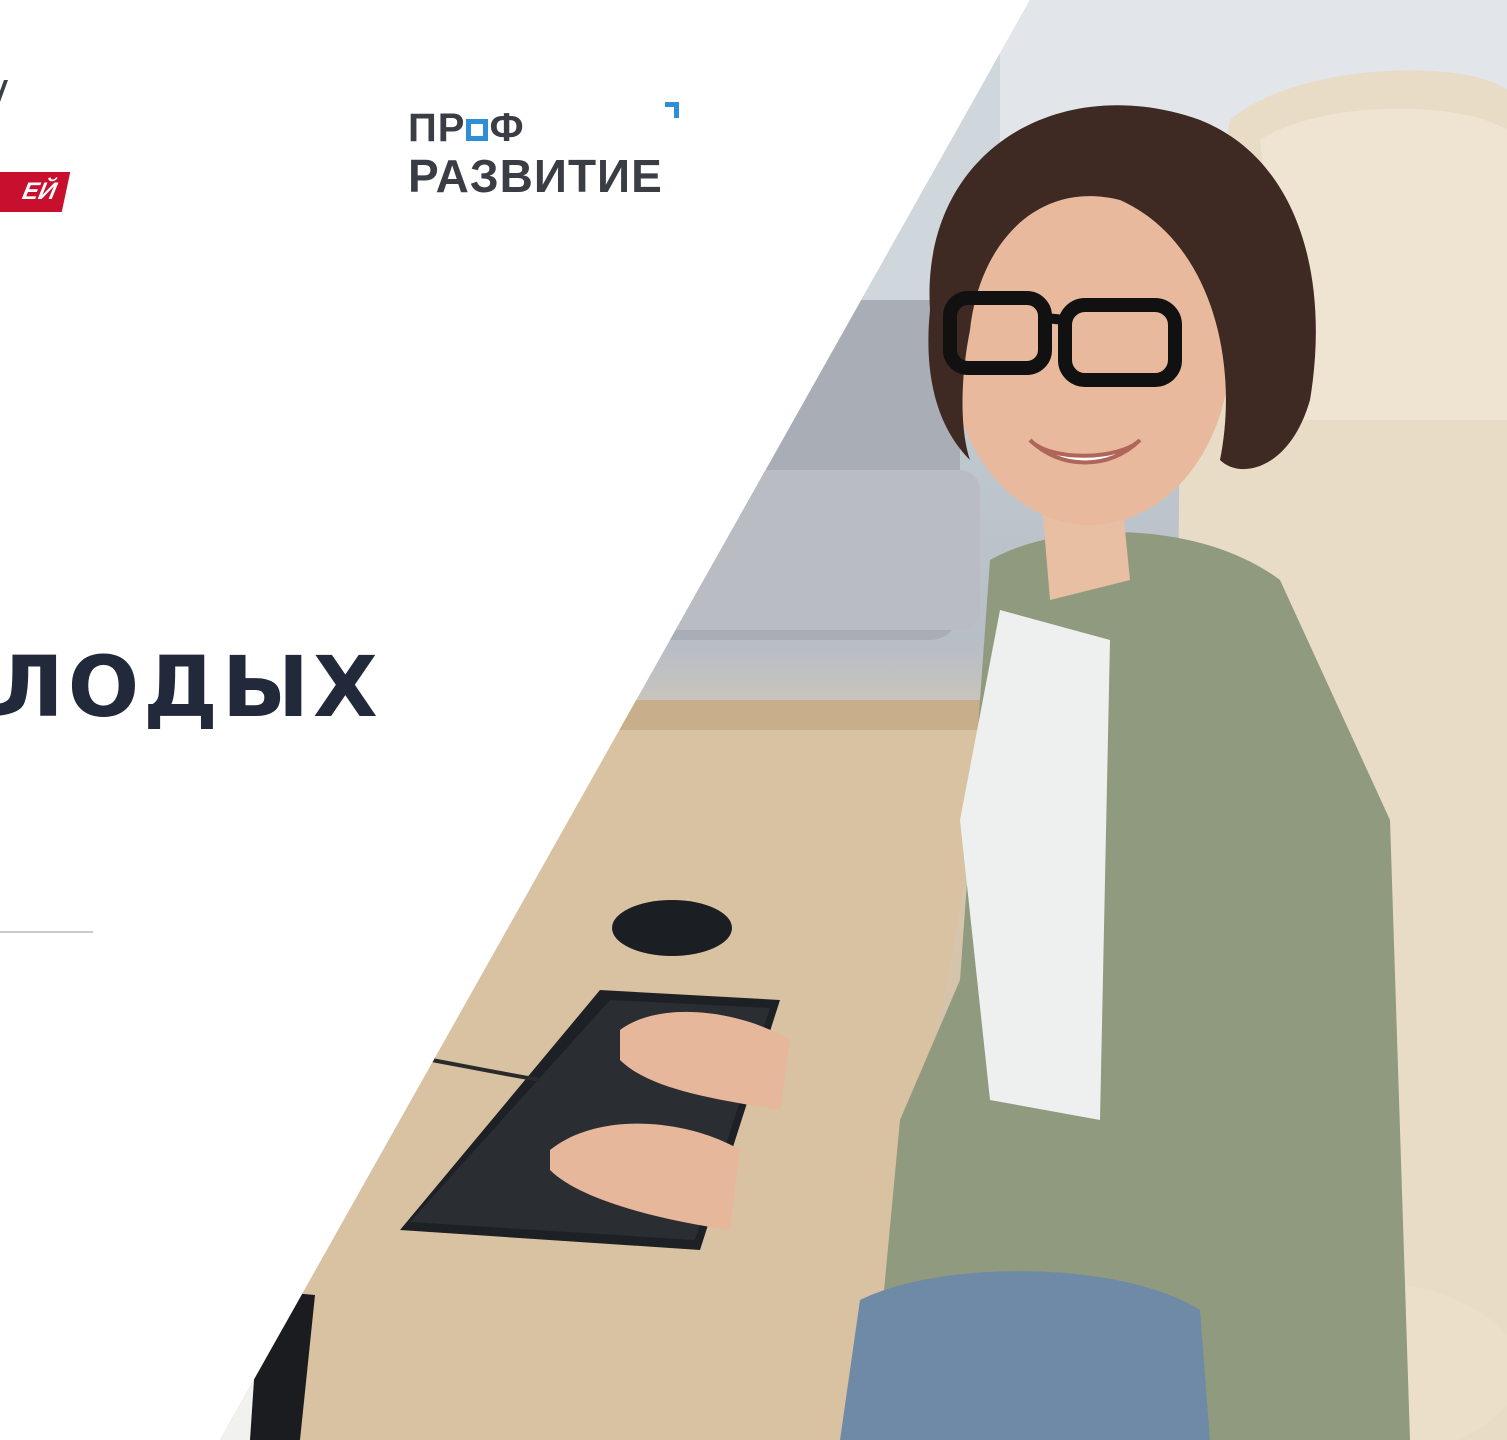 The width and height of the screenshot is (1507, 1440). What do you see at coordinates (535, 176) in the screenshot?
I see `logo-line-2: РАЗВИТИЕ` at bounding box center [535, 176].